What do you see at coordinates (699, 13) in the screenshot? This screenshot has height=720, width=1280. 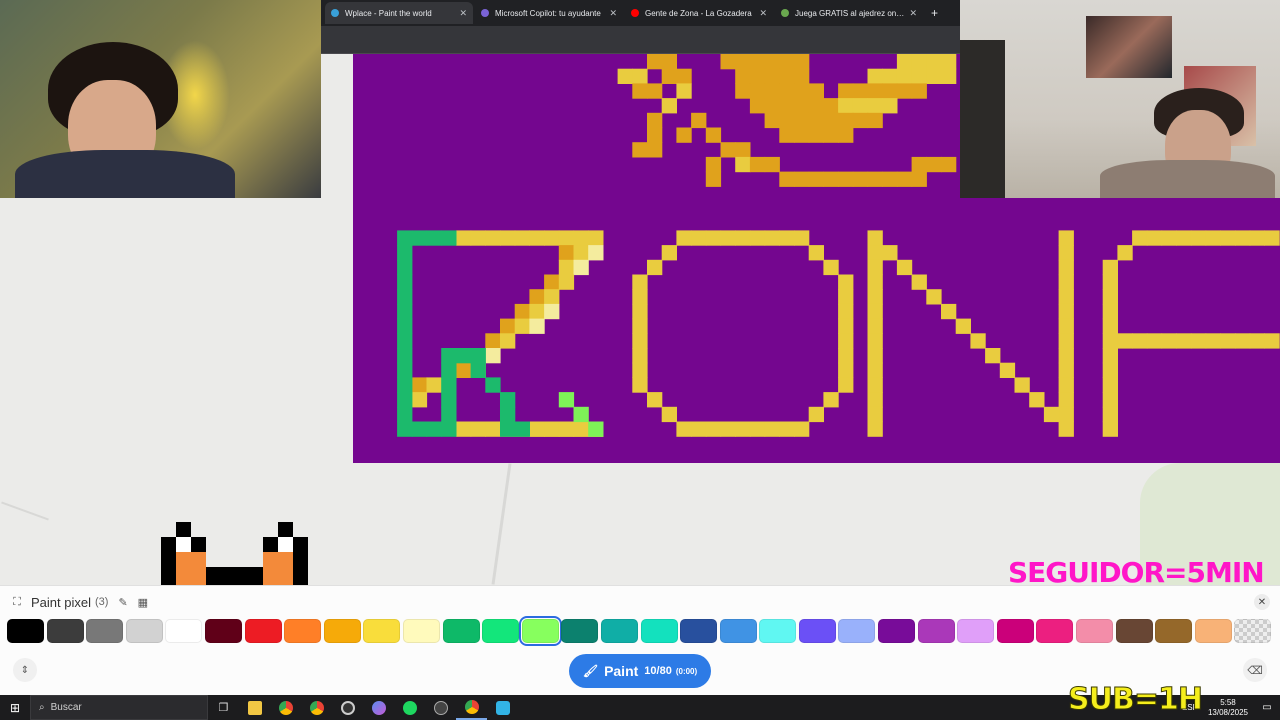 I see `tab-youtube: Gente de Zona - La Gozadera ✕` at bounding box center [699, 13].